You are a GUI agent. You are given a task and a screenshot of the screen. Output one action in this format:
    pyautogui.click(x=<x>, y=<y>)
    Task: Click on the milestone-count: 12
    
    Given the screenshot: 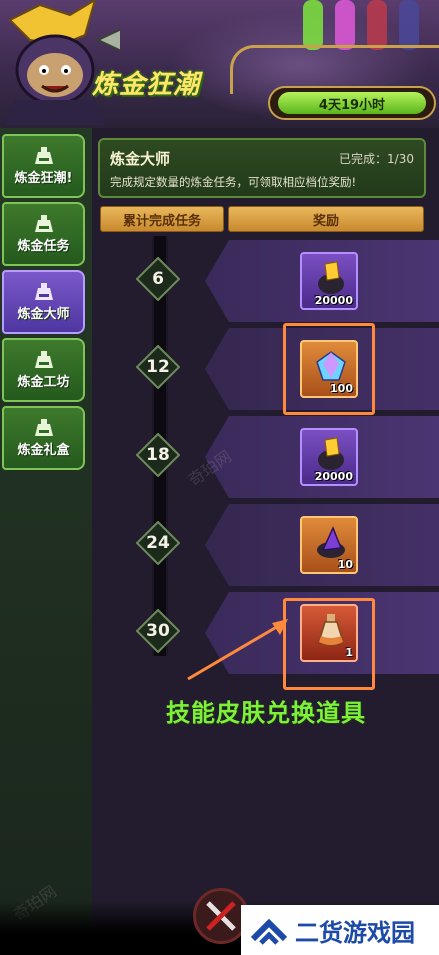 What is the action you would take?
    pyautogui.click(x=158, y=367)
    